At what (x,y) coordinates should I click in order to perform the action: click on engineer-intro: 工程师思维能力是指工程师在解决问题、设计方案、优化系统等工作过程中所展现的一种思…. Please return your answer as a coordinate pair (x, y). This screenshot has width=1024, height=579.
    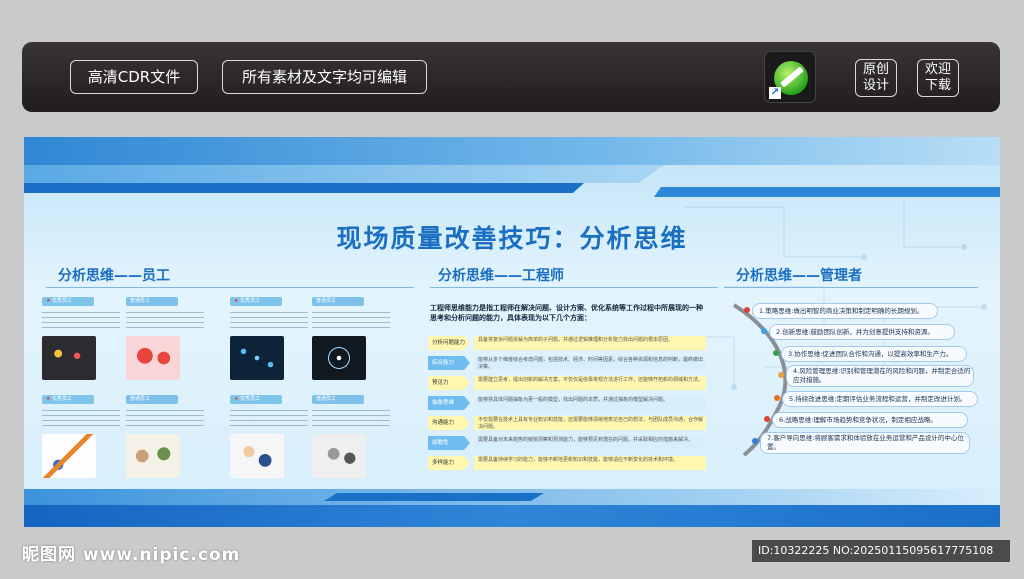
    Looking at the image, I should click on (566, 313).